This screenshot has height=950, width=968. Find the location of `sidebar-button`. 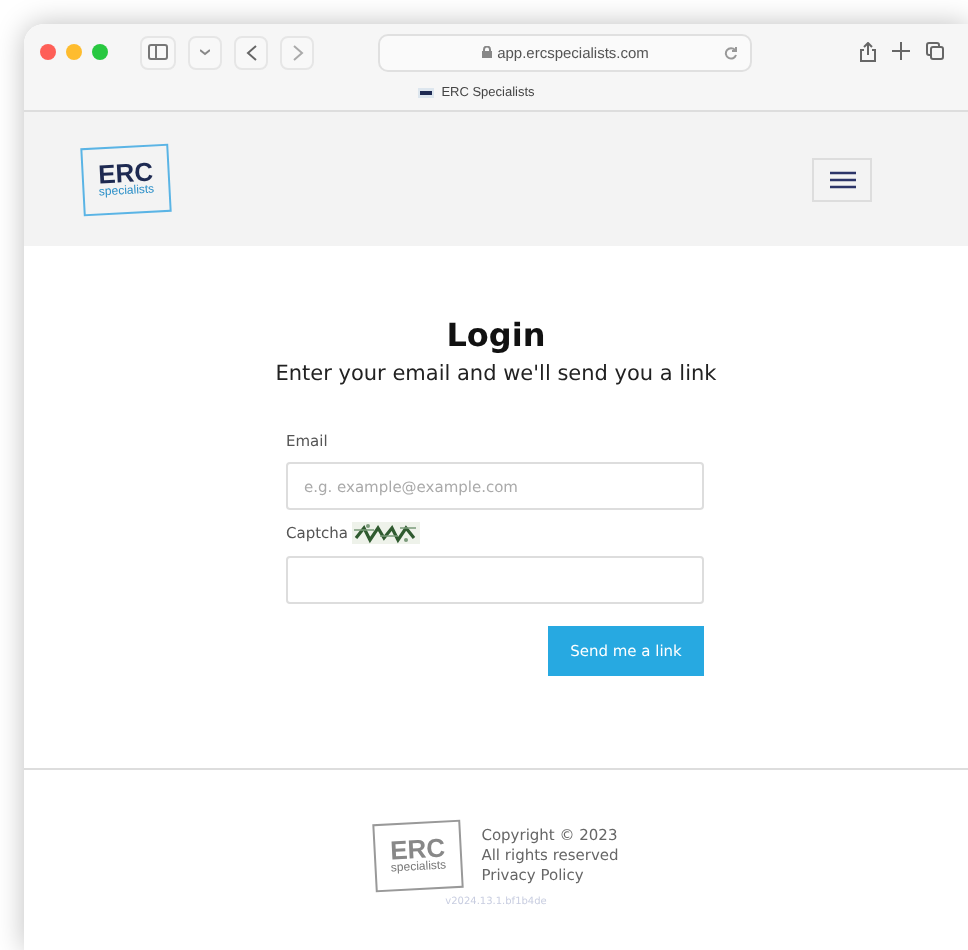

sidebar-button is located at coordinates (158, 52).